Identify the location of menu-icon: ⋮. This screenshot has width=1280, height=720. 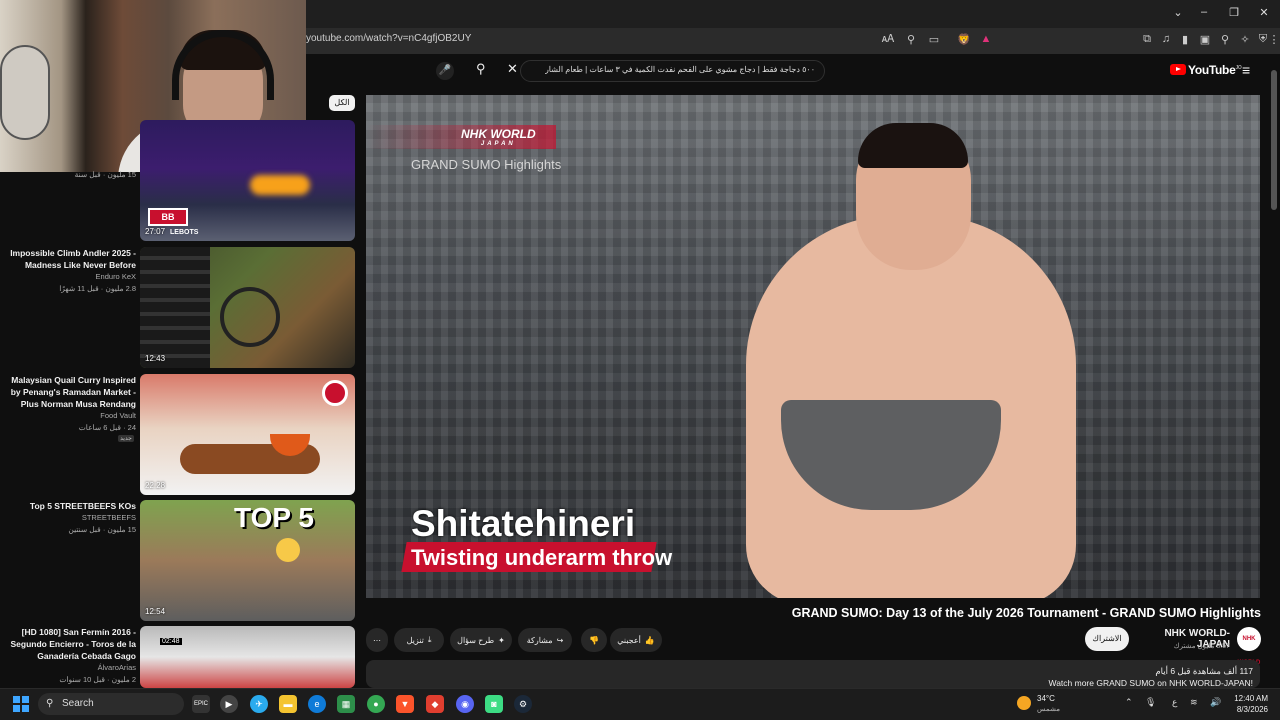
(1273, 39).